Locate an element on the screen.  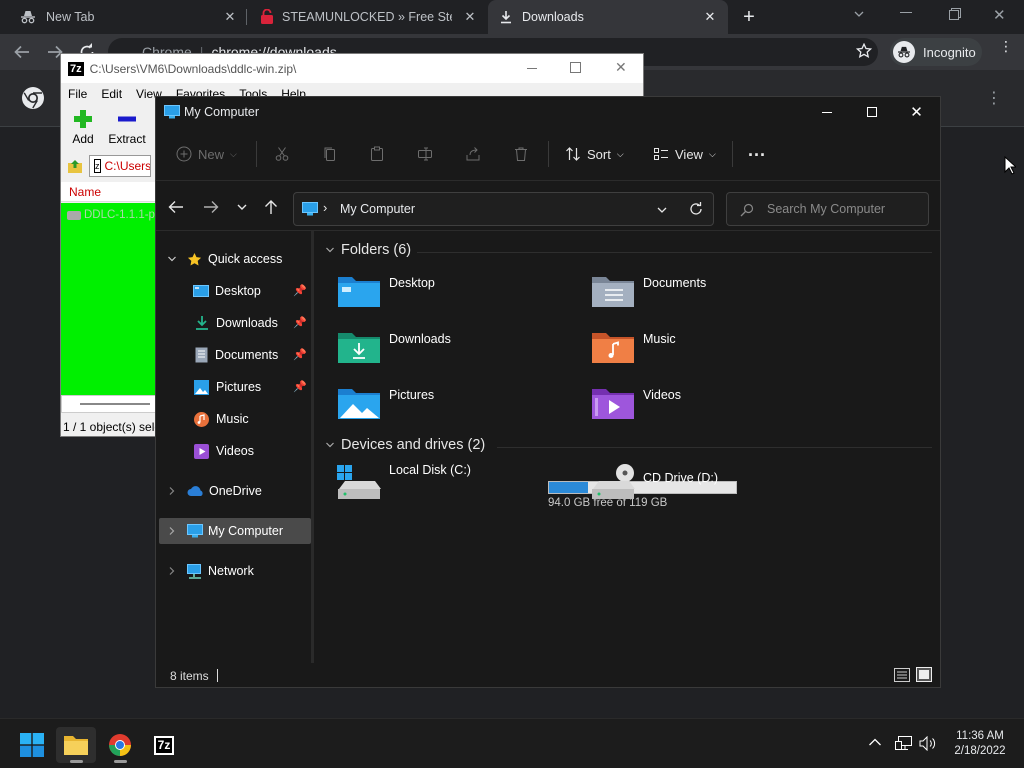
incognito-icon is located at coordinates (904, 52).